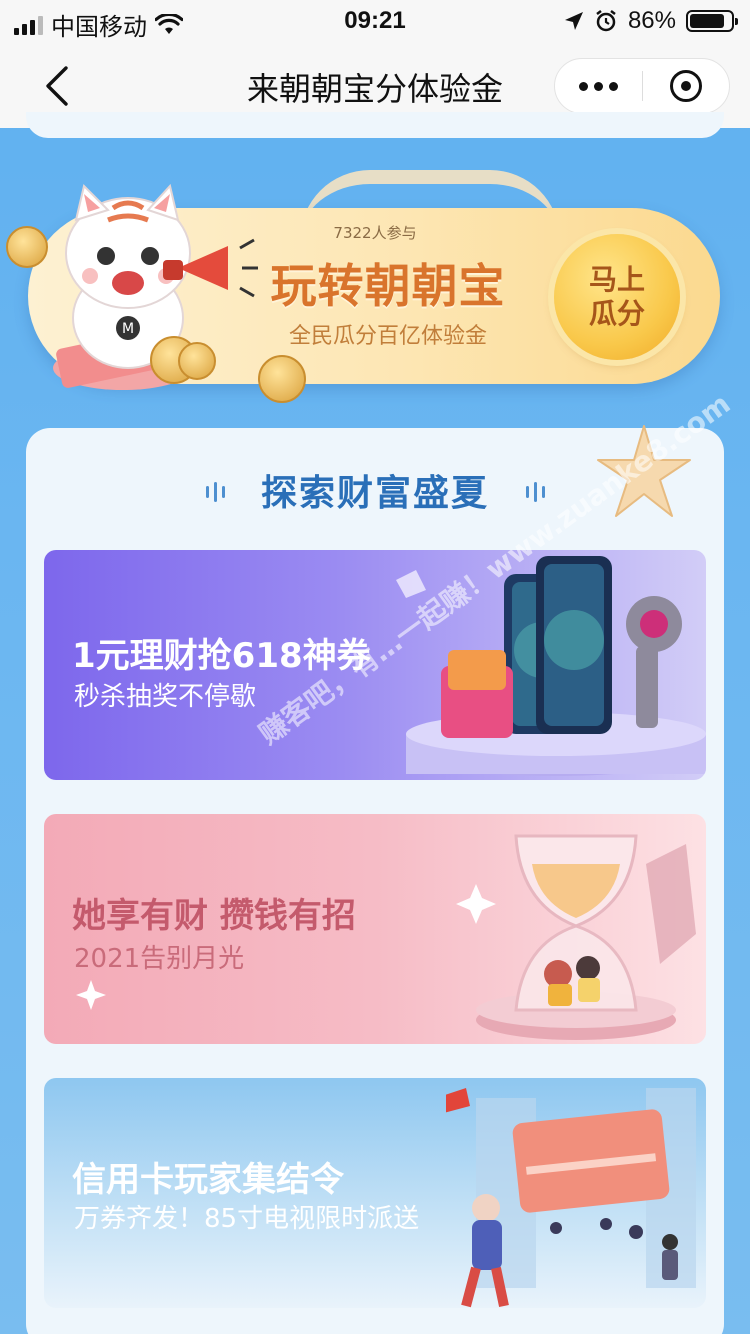 The image size is (750, 1334). Describe the element at coordinates (576, 937) in the screenshot. I see `hourglass-illustration` at that location.